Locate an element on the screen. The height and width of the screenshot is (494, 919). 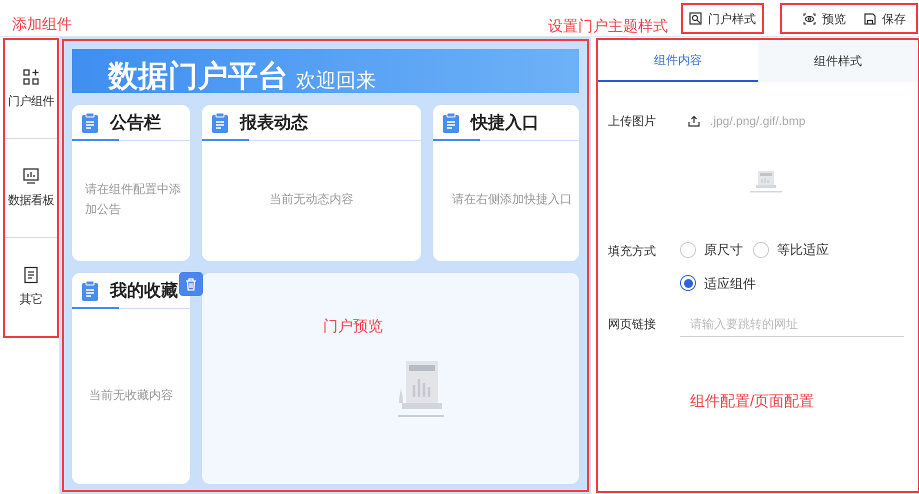
panel-tab: 组件样式 is located at coordinates (838, 61).